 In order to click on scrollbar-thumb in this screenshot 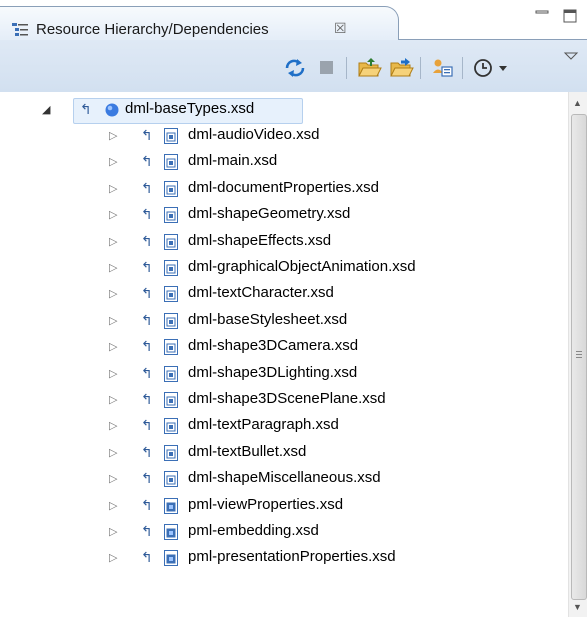, I will do `click(579, 357)`.